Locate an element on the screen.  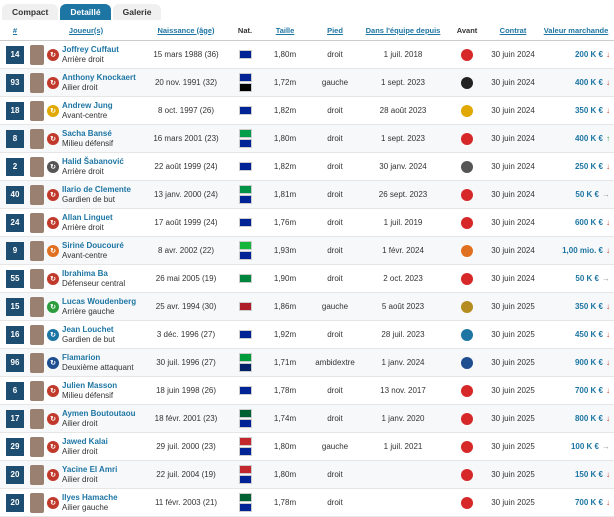
birth-date: 22 août 1999 (24) is located at coordinates (186, 166).